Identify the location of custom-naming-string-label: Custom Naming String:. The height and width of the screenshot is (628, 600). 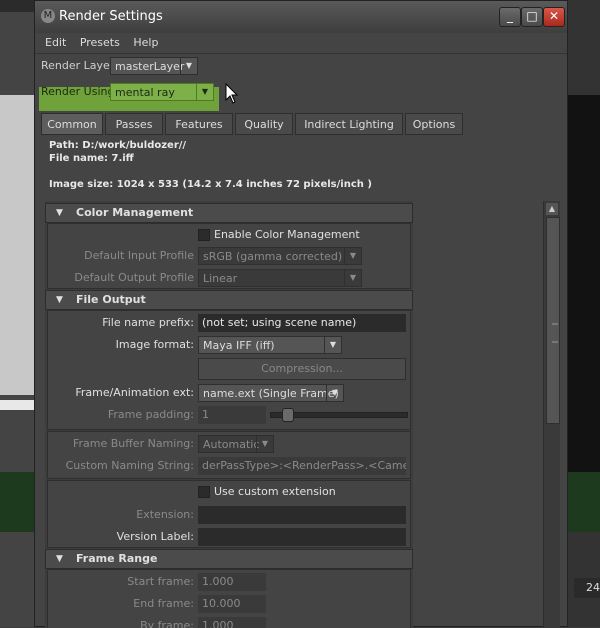
(129, 465).